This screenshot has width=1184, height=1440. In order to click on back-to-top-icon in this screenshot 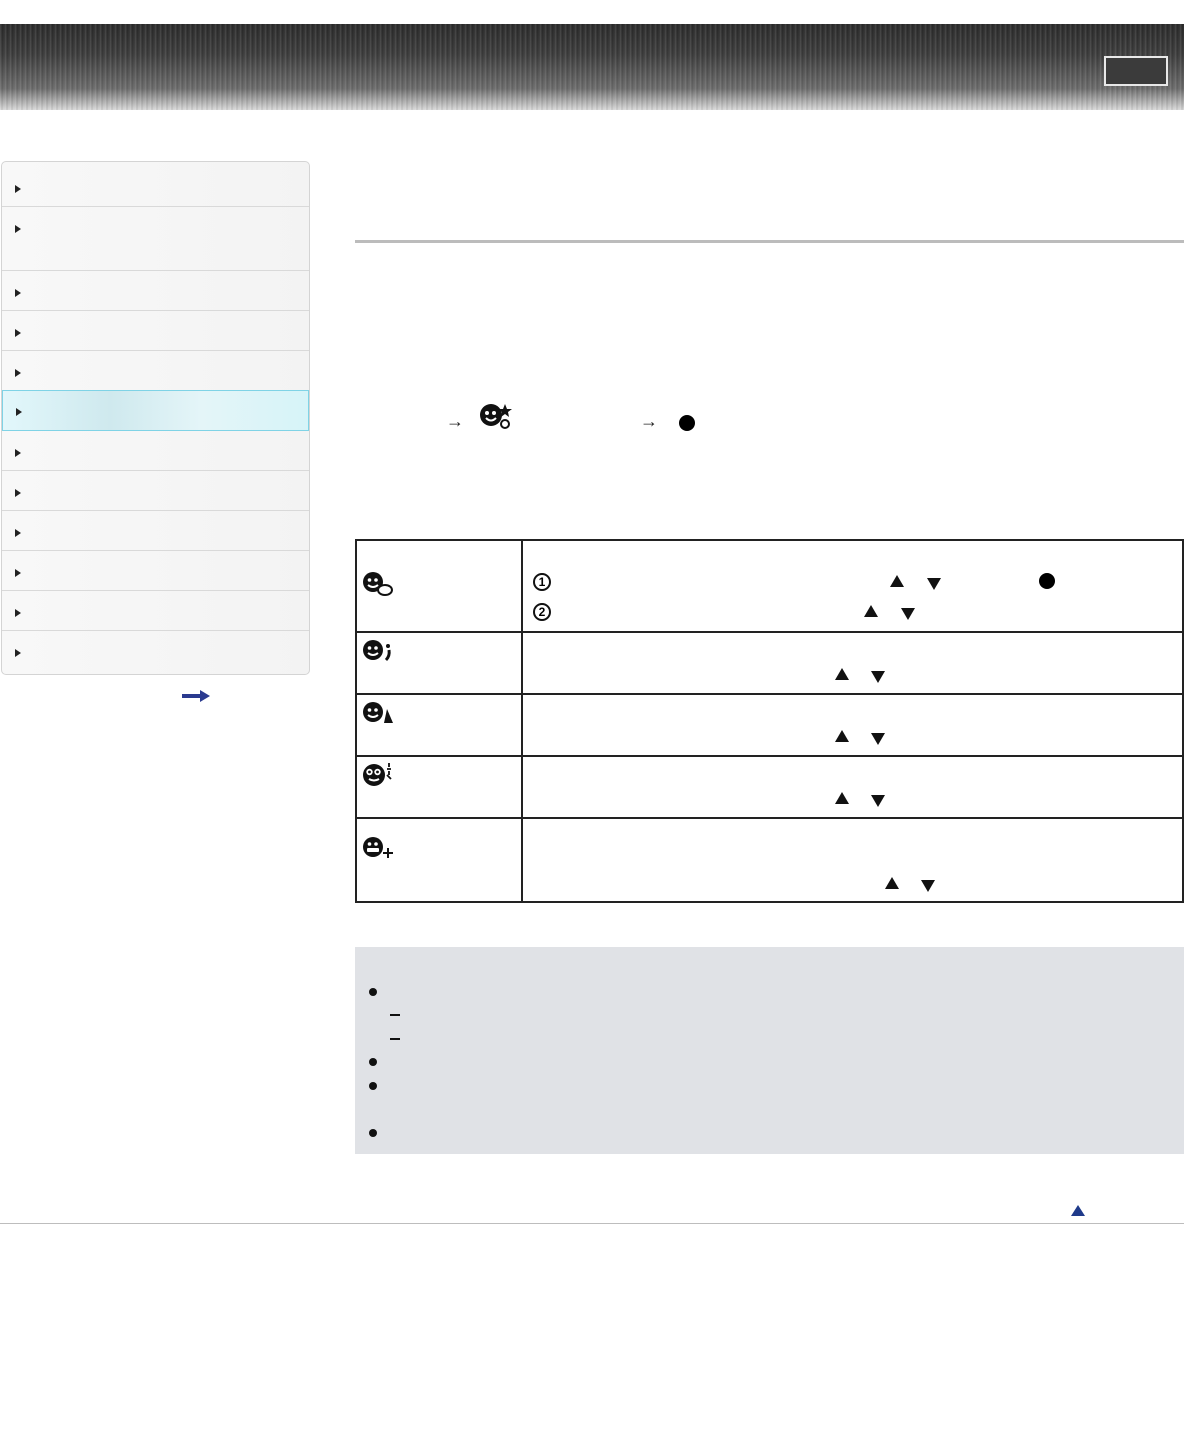, I will do `click(1078, 1210)`.